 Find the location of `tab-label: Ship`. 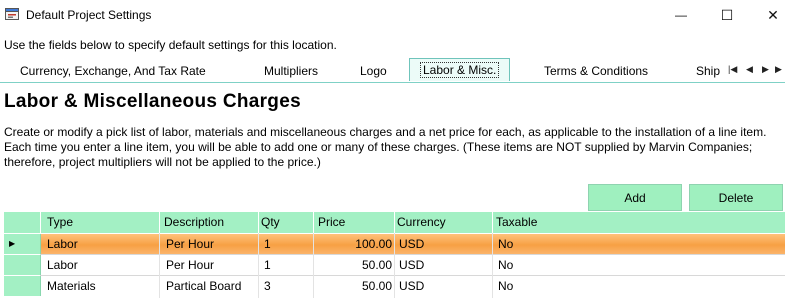

tab-label: Ship is located at coordinates (708, 71).